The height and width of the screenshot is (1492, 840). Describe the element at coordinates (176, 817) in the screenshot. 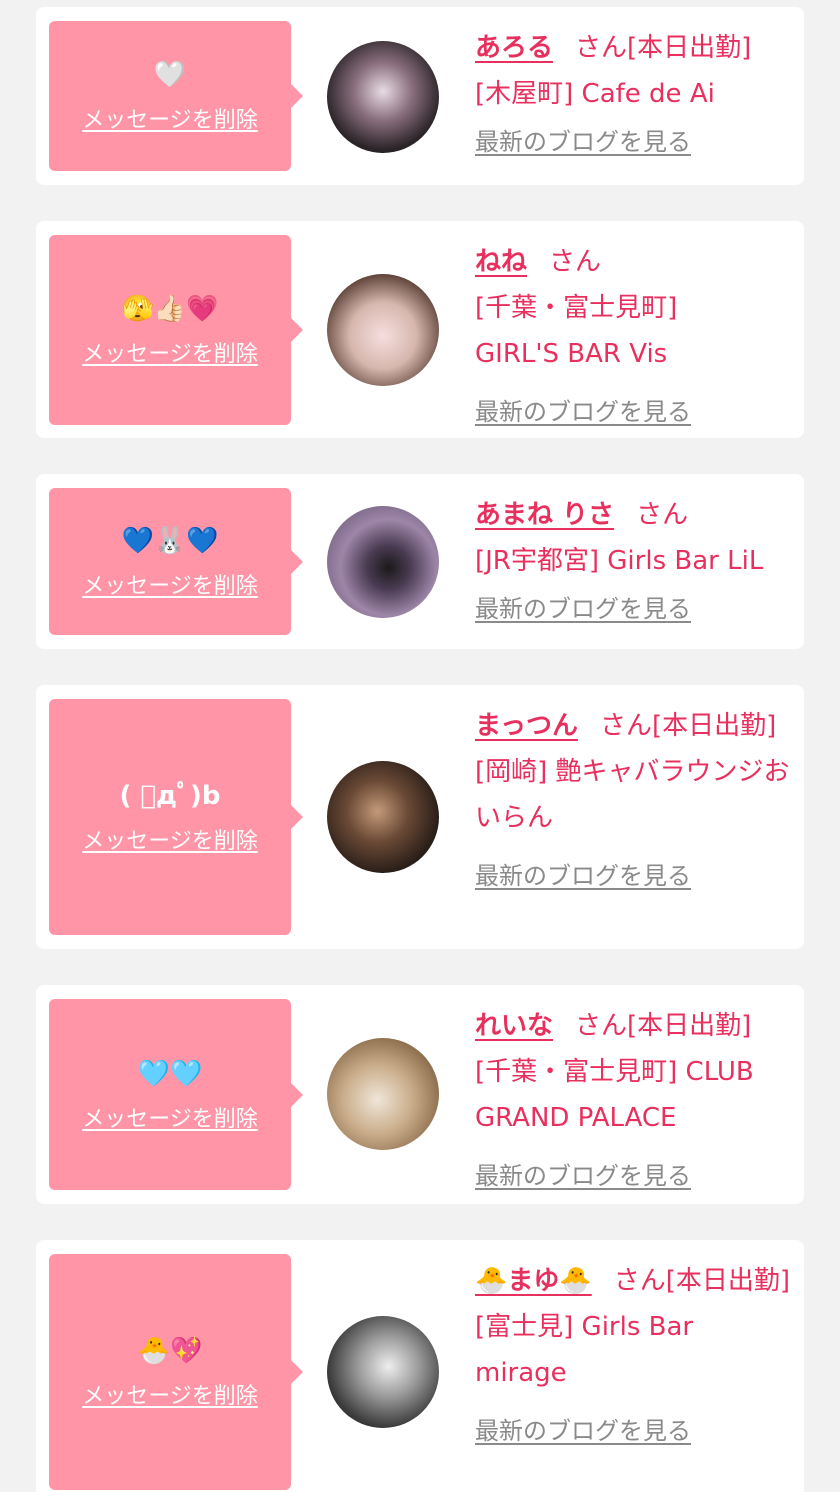

I see `message-bubble: ( ﾟдﾟ)b メッセージを削除` at that location.